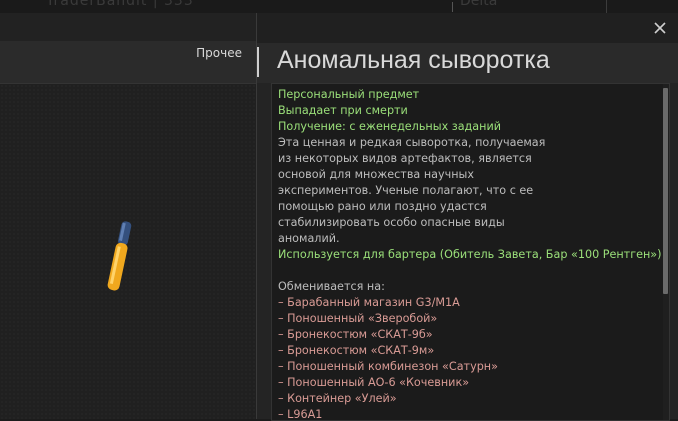  What do you see at coordinates (388, 366) in the screenshot?
I see `exchange-item: – Поношенный комбинезон «Сатурн»` at bounding box center [388, 366].